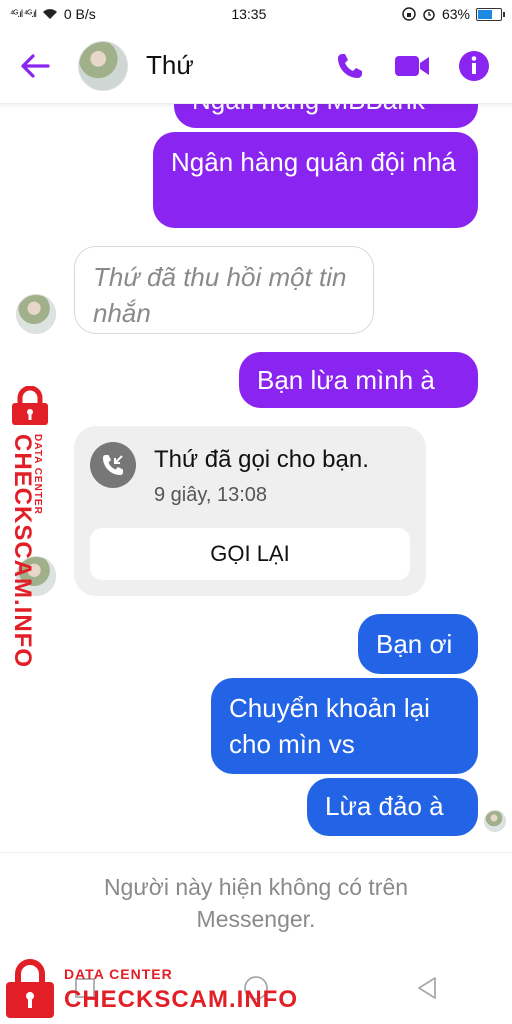 Image resolution: width=512 pixels, height=1024 pixels. I want to click on network-speed: 0 B/s, so click(79, 14).